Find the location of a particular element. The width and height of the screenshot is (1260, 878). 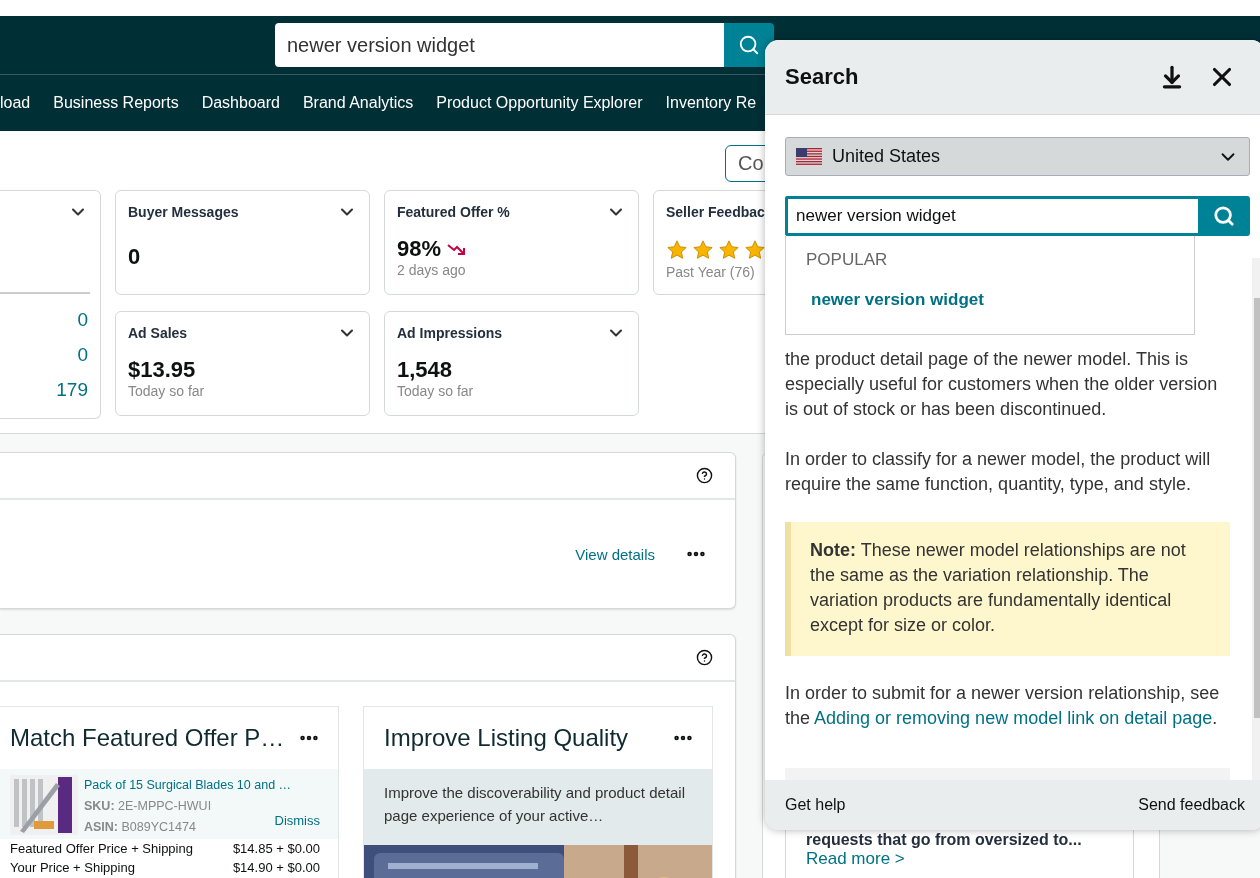

view-details-link: View details is located at coordinates (615, 554).